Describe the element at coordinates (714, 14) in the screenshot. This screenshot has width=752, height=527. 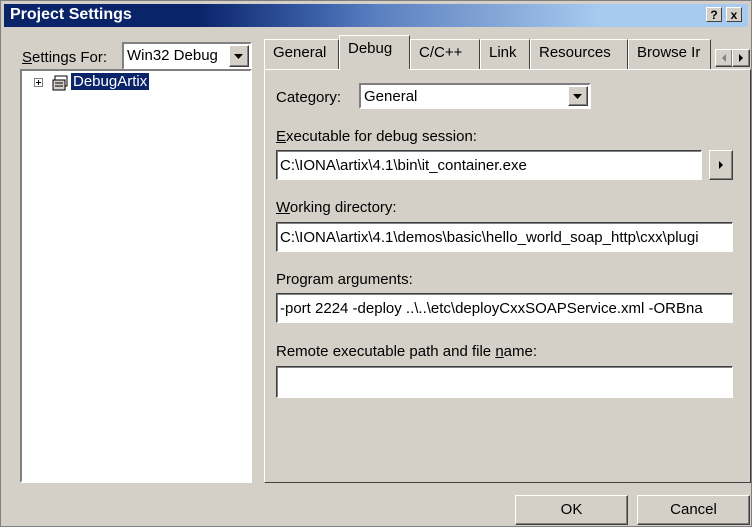
I see `help-button: ?` at that location.